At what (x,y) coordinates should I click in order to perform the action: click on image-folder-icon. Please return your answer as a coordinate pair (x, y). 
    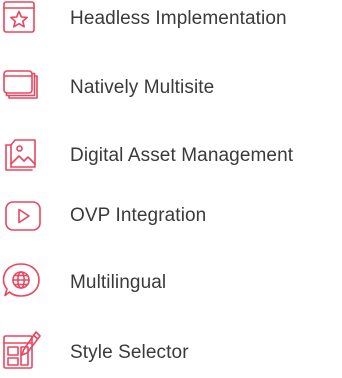
    Looking at the image, I should click on (25, 156).